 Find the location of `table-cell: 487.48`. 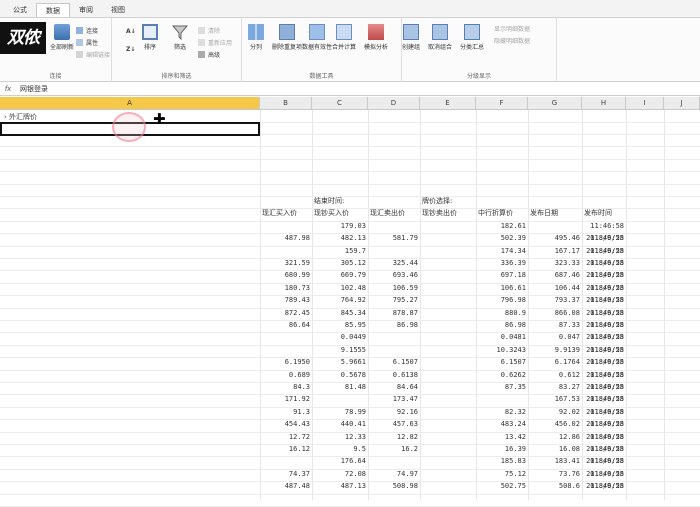

table-cell: 487.48 is located at coordinates (286, 486).